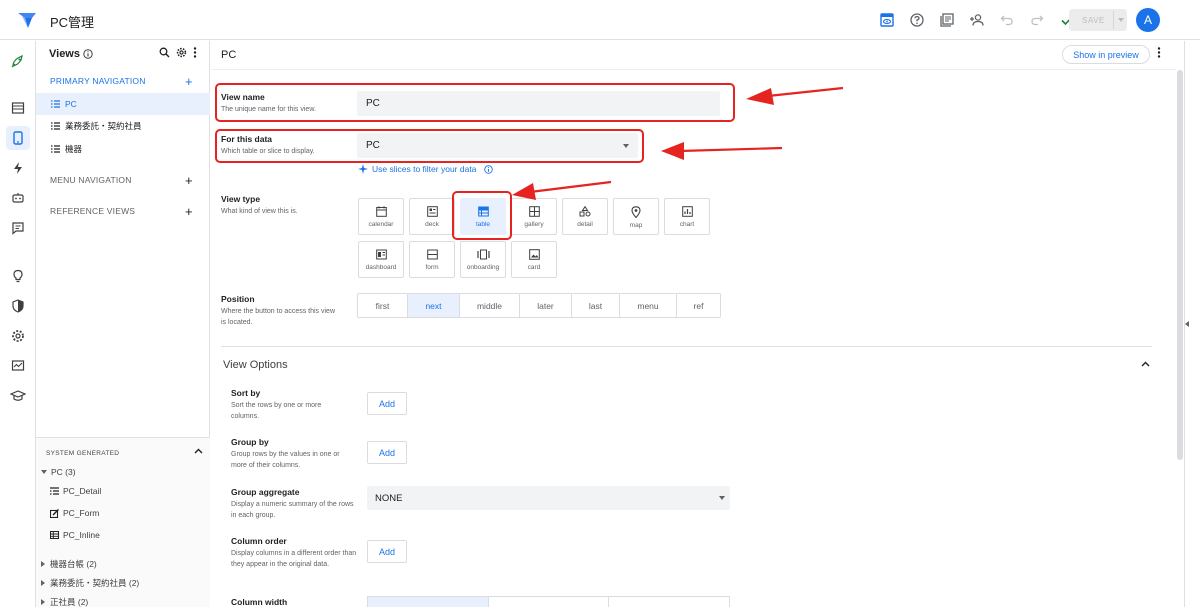  I want to click on rail-views-icon, so click(18, 138).